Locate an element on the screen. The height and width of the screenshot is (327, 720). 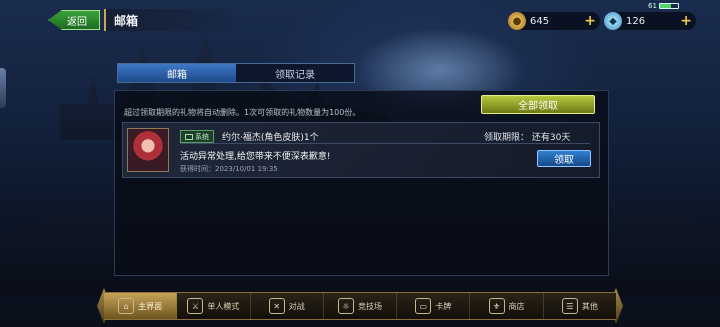
mail-tabs: 邮箱 领取记录 is located at coordinates (236, 73).